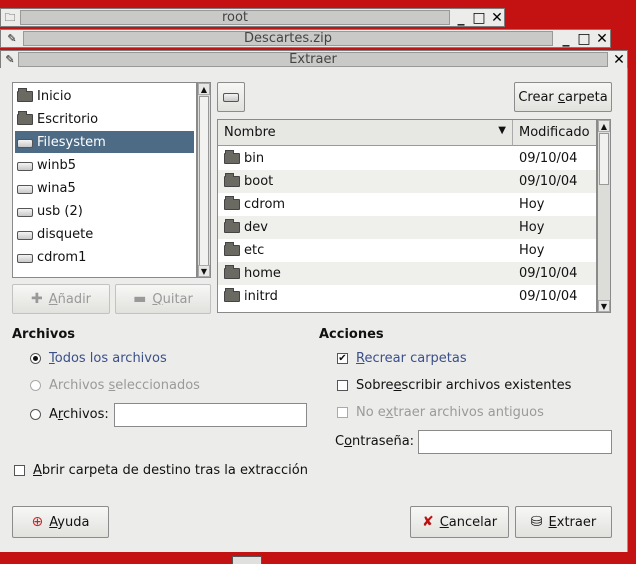 This screenshot has width=636, height=564. Describe the element at coordinates (35, 358) in the screenshot. I see `radio-checked-icon` at that location.